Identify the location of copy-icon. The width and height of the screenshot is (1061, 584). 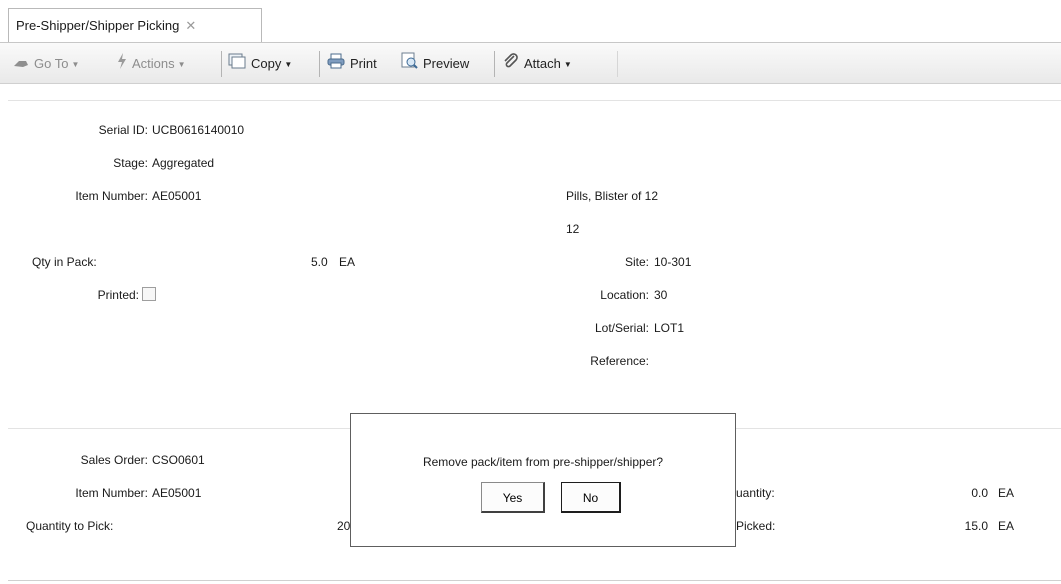
(237, 65).